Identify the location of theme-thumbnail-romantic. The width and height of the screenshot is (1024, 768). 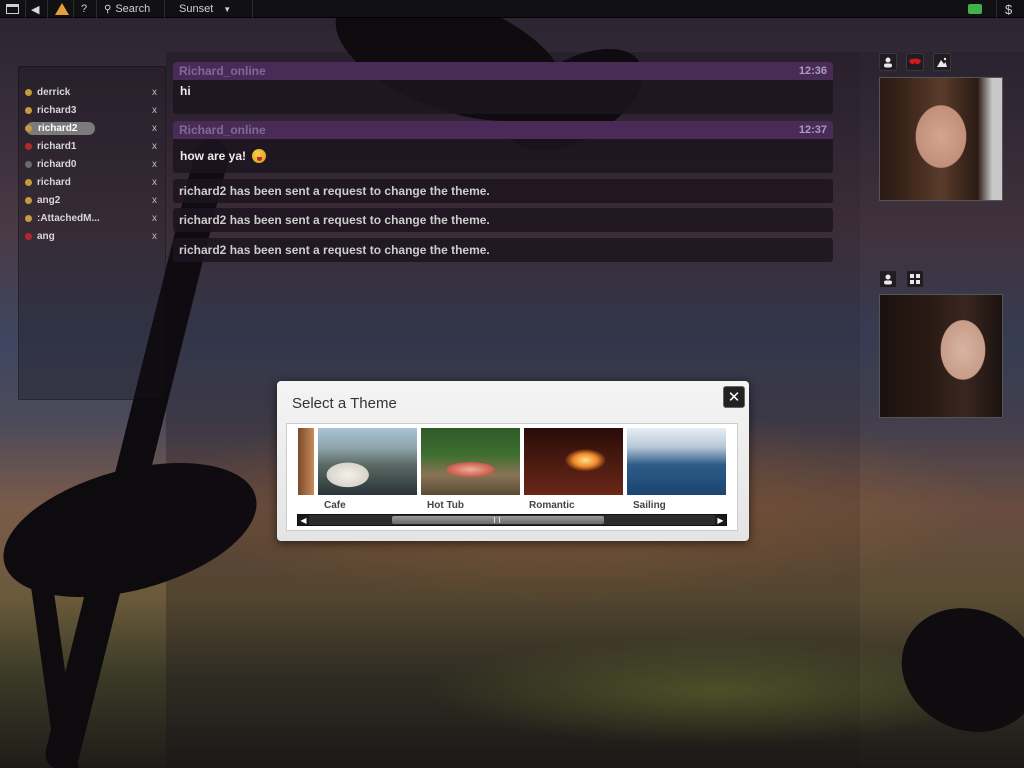
(573, 461).